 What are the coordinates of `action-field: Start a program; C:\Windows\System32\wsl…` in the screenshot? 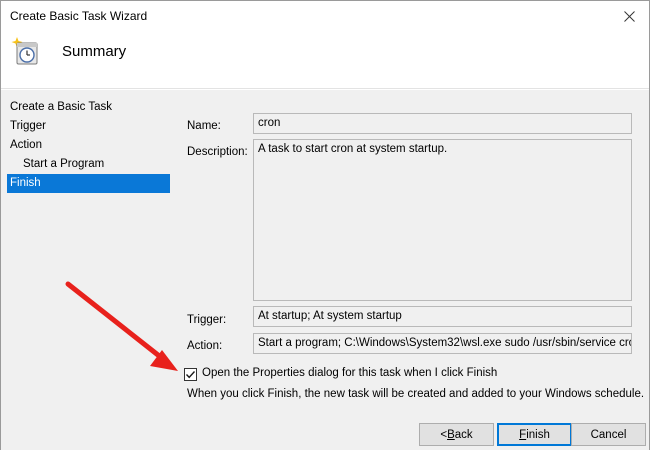 It's located at (442, 343).